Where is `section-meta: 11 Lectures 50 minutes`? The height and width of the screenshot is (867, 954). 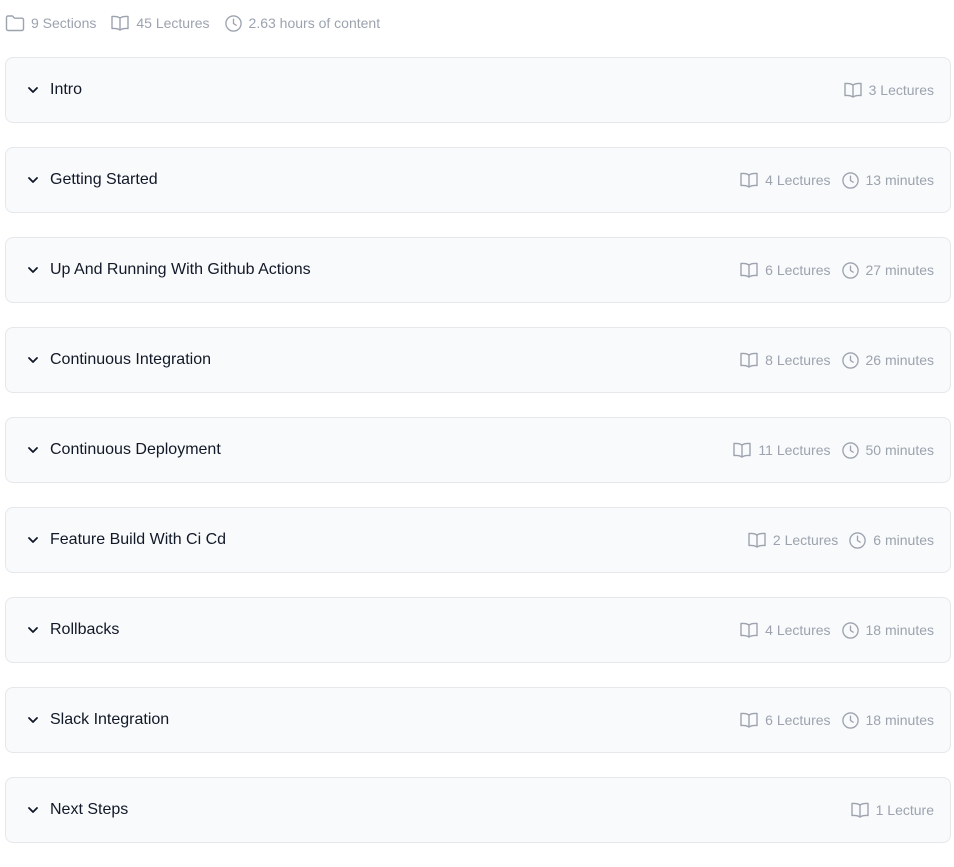 section-meta: 11 Lectures 50 minutes is located at coordinates (833, 450).